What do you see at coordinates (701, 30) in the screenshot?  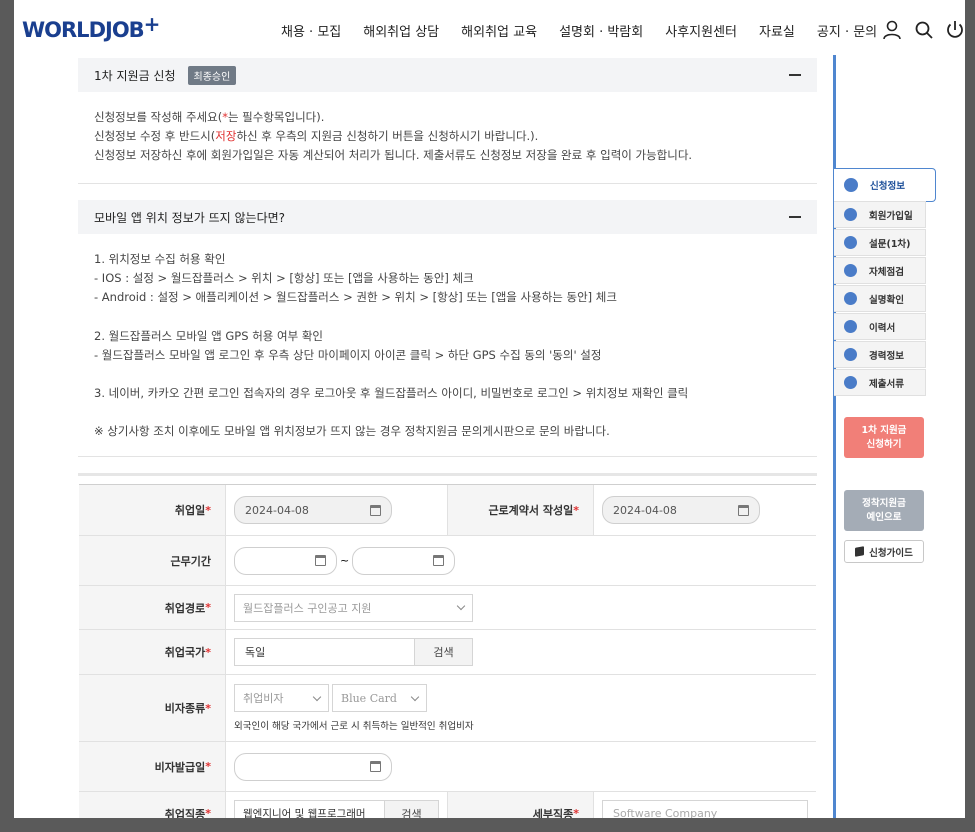 I see `nav-aftercare: 사후지원센터` at bounding box center [701, 30].